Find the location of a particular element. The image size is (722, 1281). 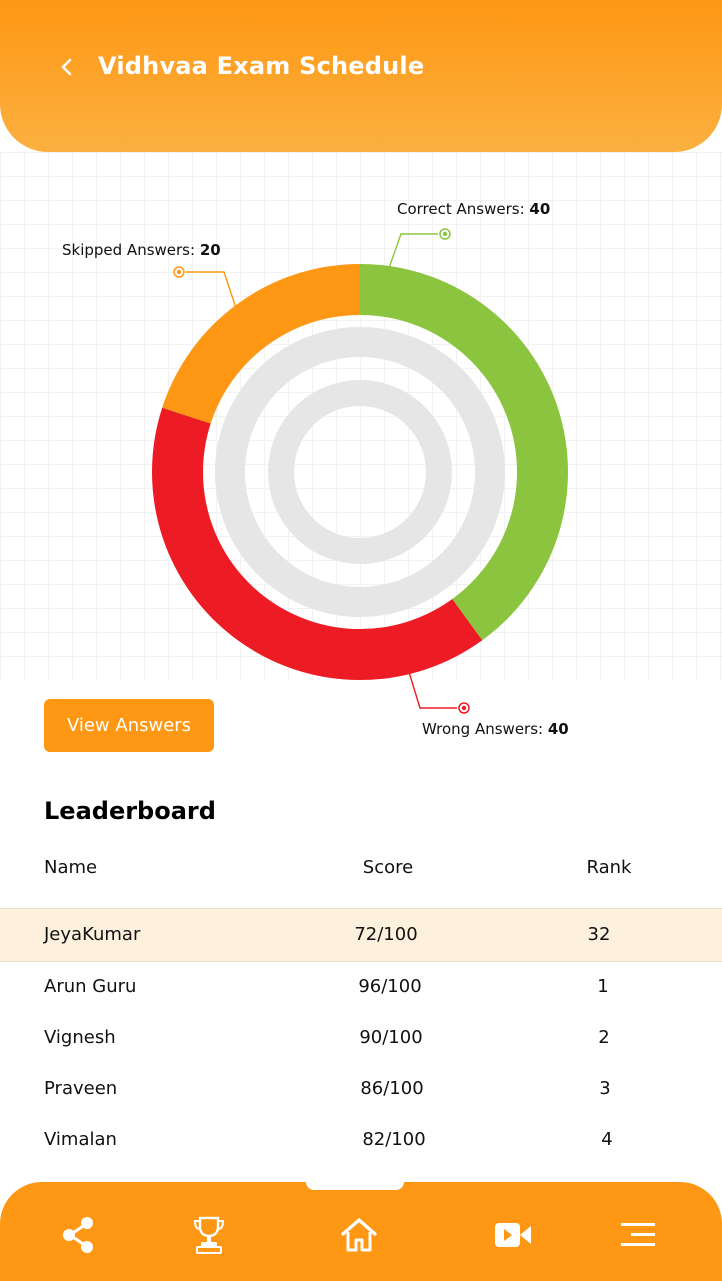

row-score: 90/100 is located at coordinates (391, 1037).